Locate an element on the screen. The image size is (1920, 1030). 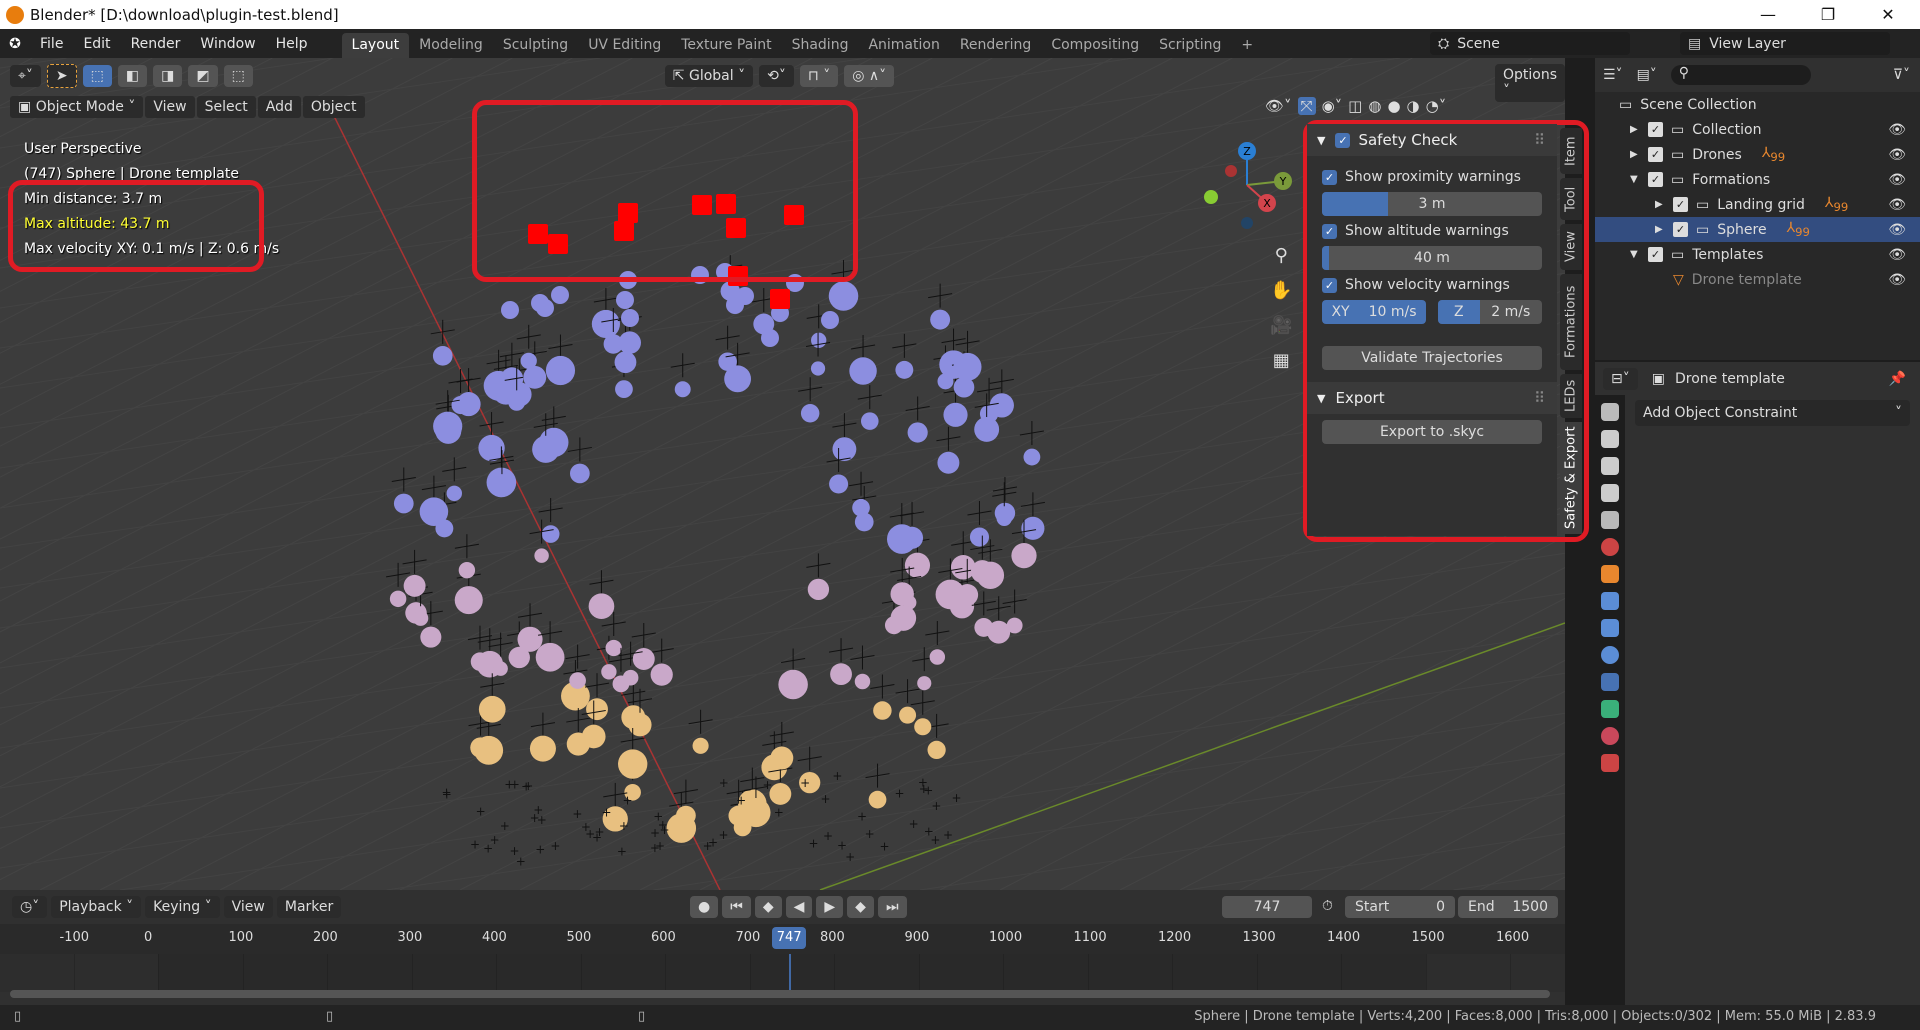
snap-toggle: ⊓ ˅ is located at coordinates (819, 76).